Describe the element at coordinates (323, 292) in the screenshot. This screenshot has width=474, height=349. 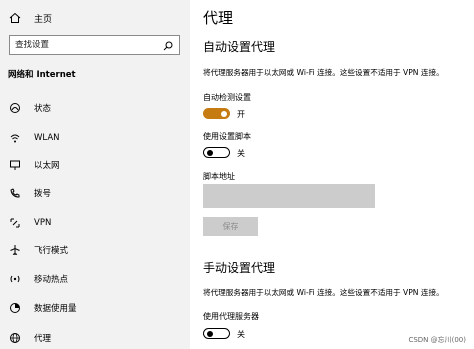
I see `manual-proxy-description: 将代理服务器用于以太网或 Wi-Fi 连接。这些设置不适用于 VPN 连接。` at that location.